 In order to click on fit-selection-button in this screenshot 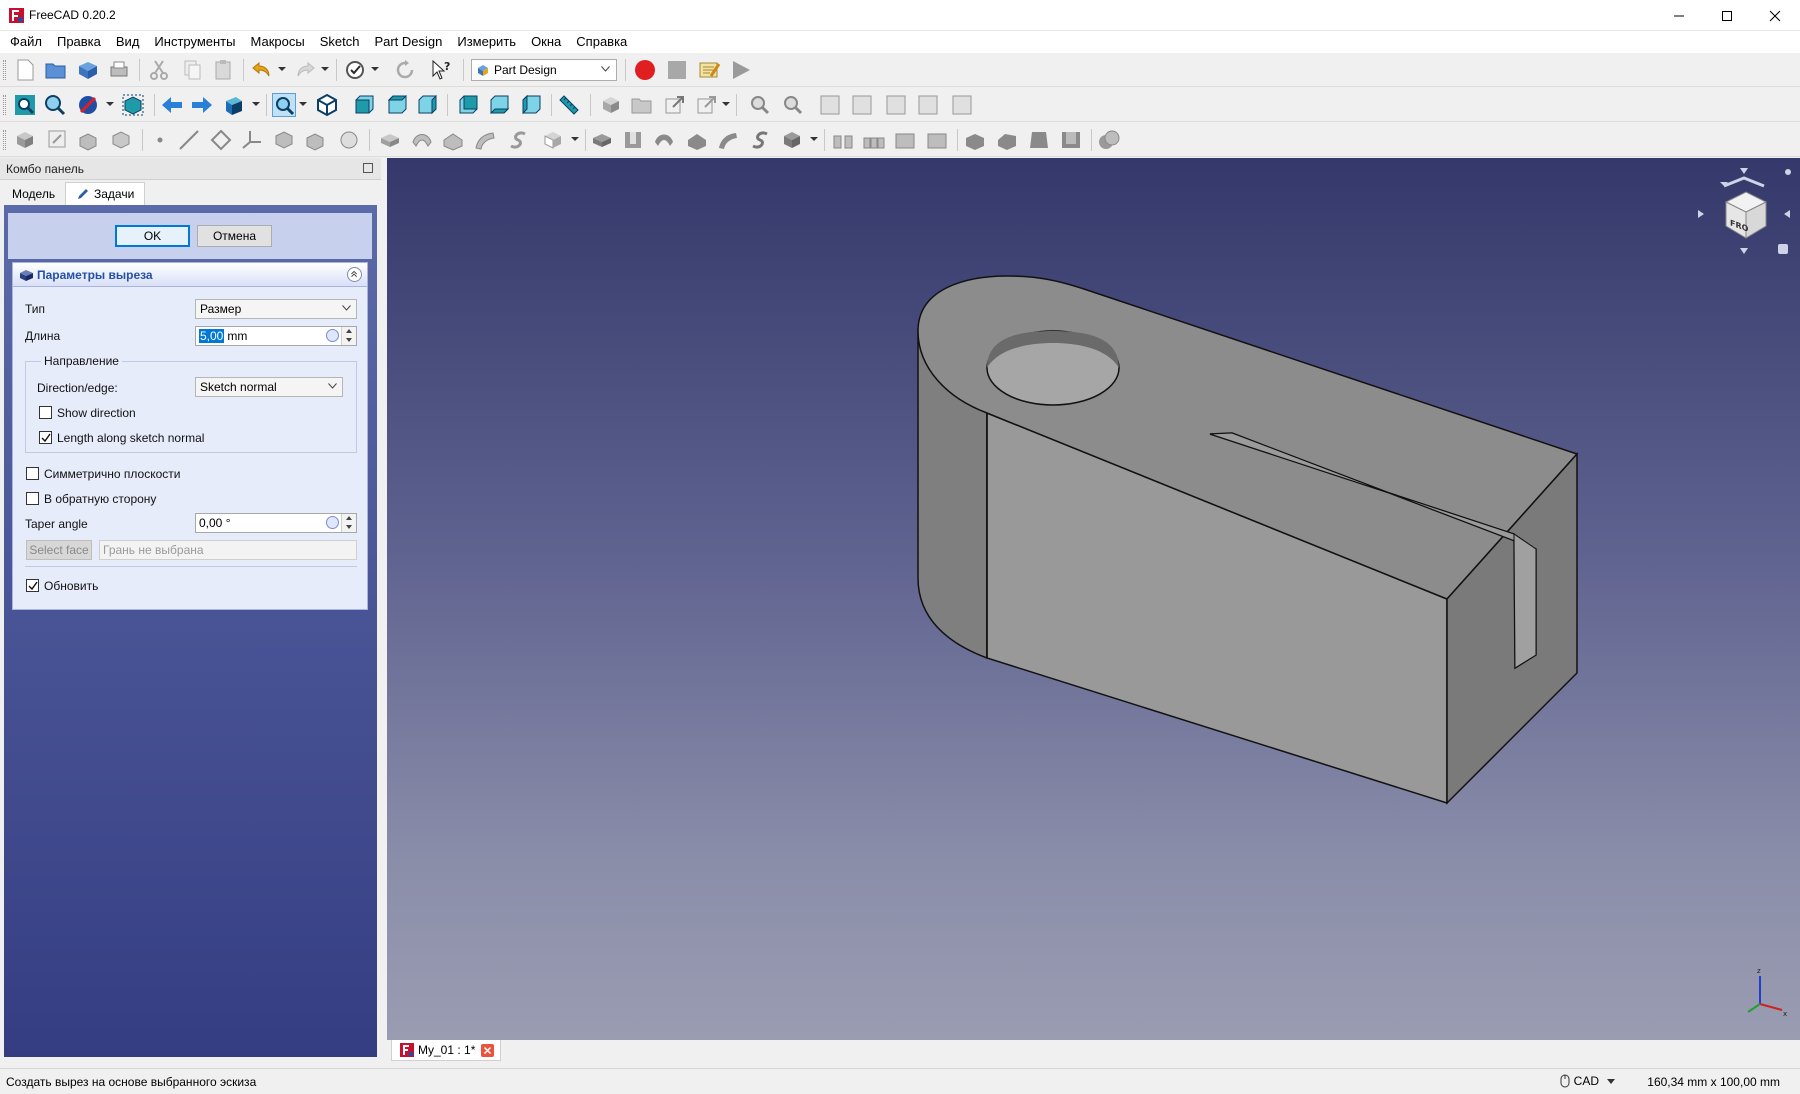, I will do `click(55, 105)`.